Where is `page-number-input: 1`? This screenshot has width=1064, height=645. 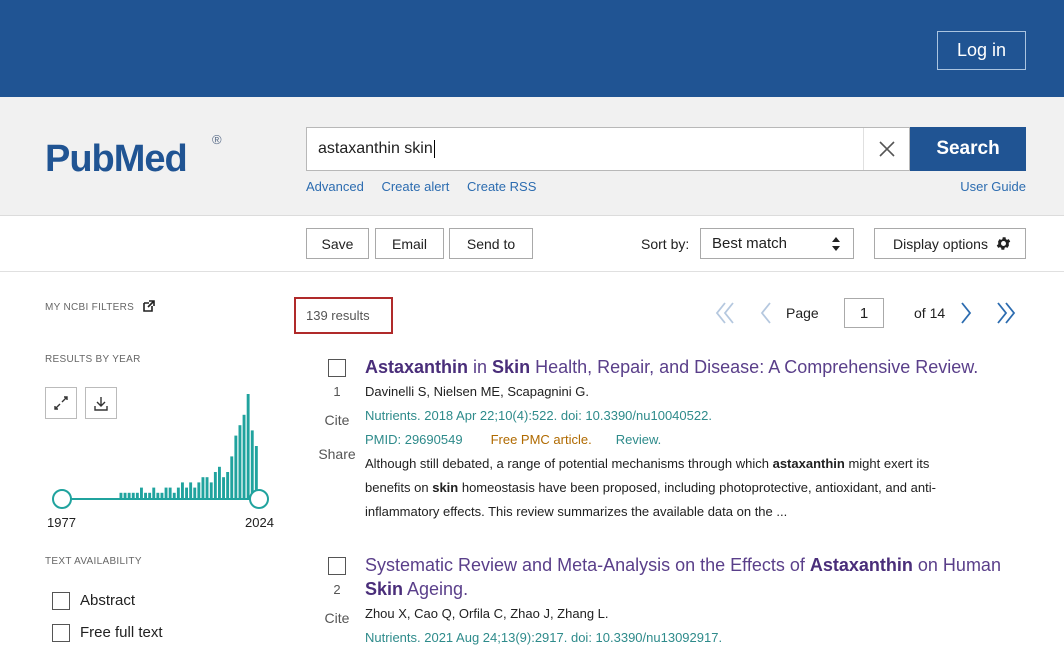
page-number-input: 1 is located at coordinates (864, 313).